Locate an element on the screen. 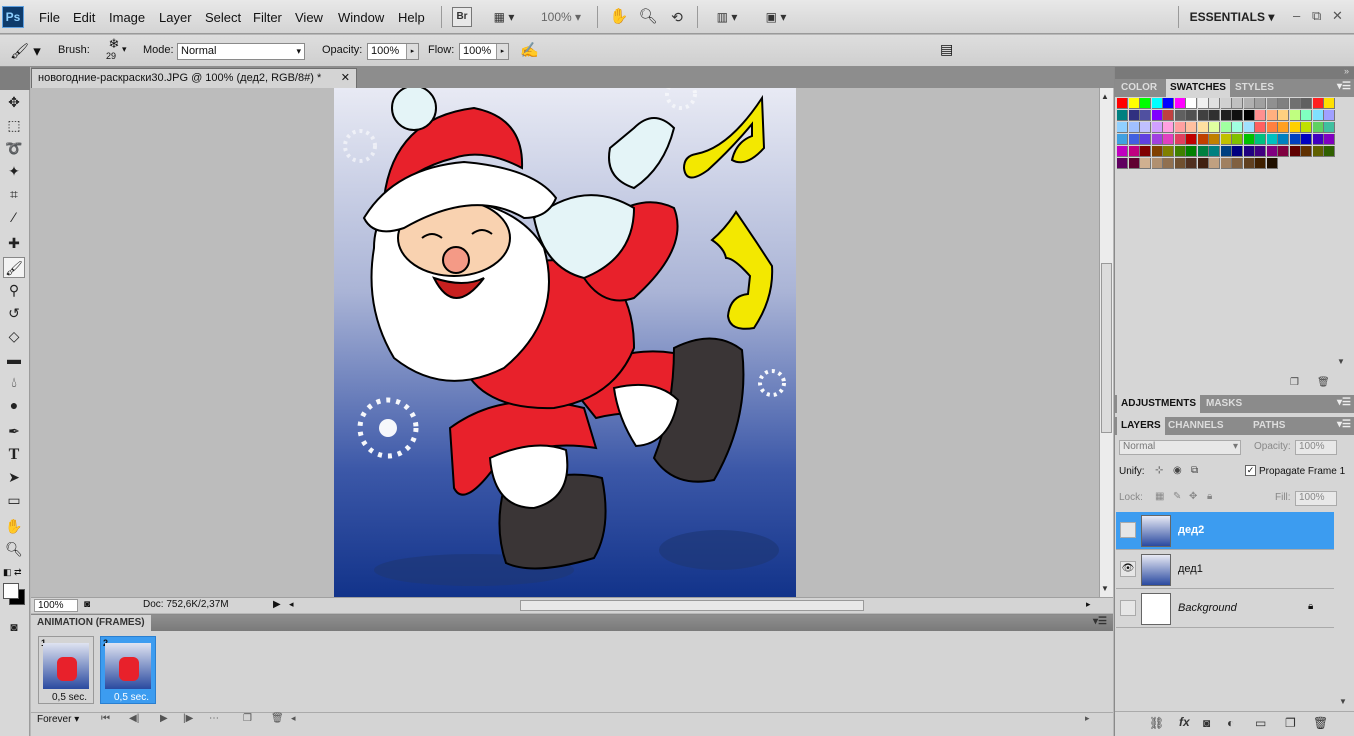 This screenshot has width=1354, height=736. unify-position-icon: ⊹ is located at coordinates (1159, 470).